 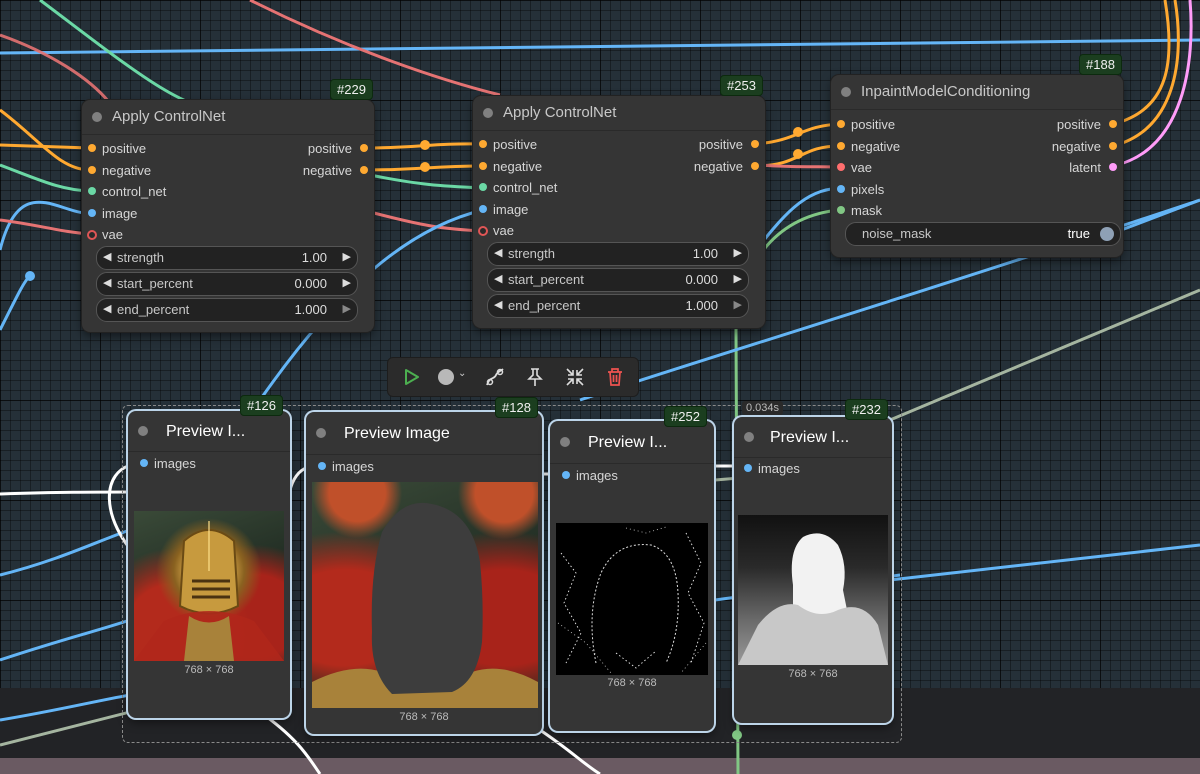 What do you see at coordinates (411, 377) in the screenshot?
I see `play-icon` at bounding box center [411, 377].